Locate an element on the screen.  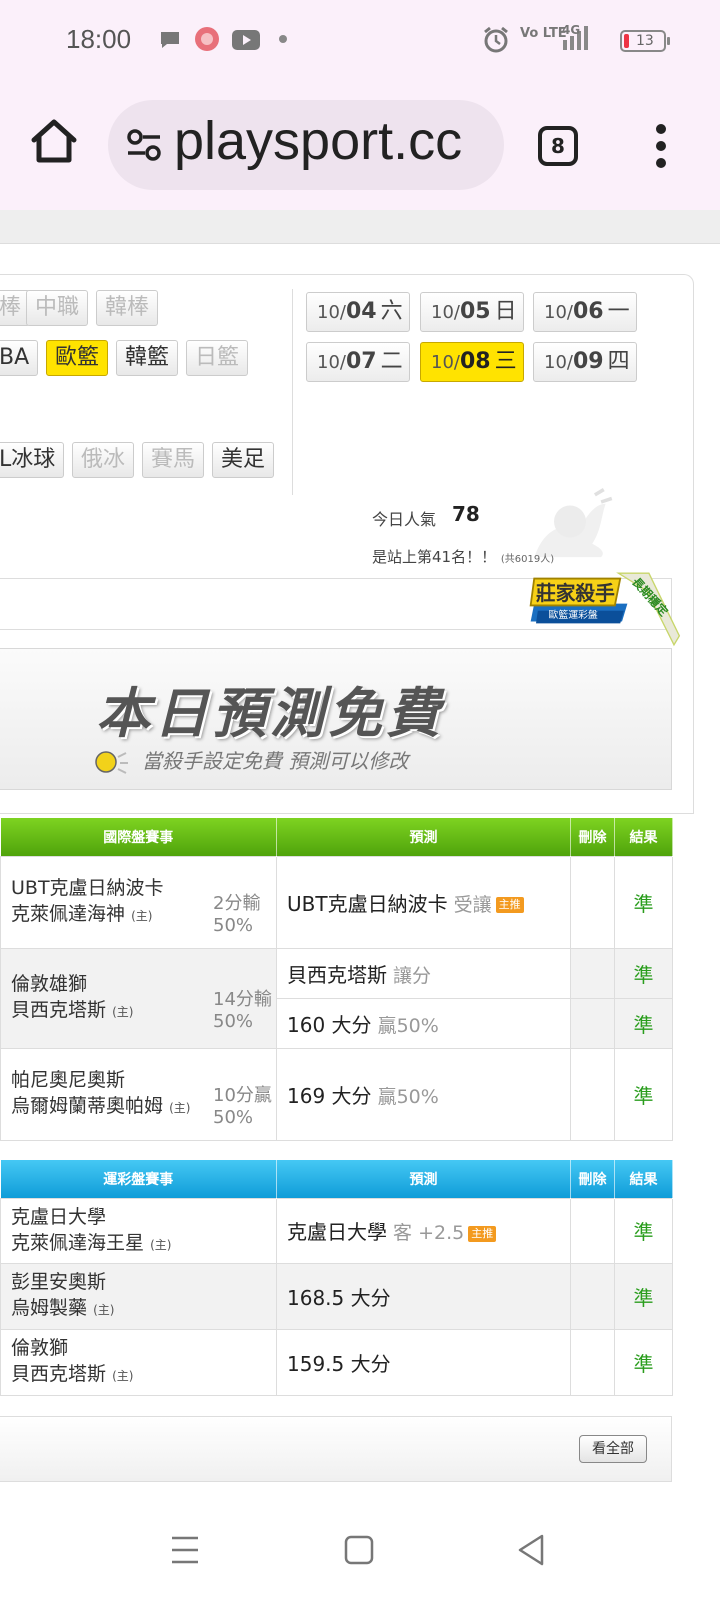
date-button-1009: 10/09 四 is located at coordinates (585, 362).